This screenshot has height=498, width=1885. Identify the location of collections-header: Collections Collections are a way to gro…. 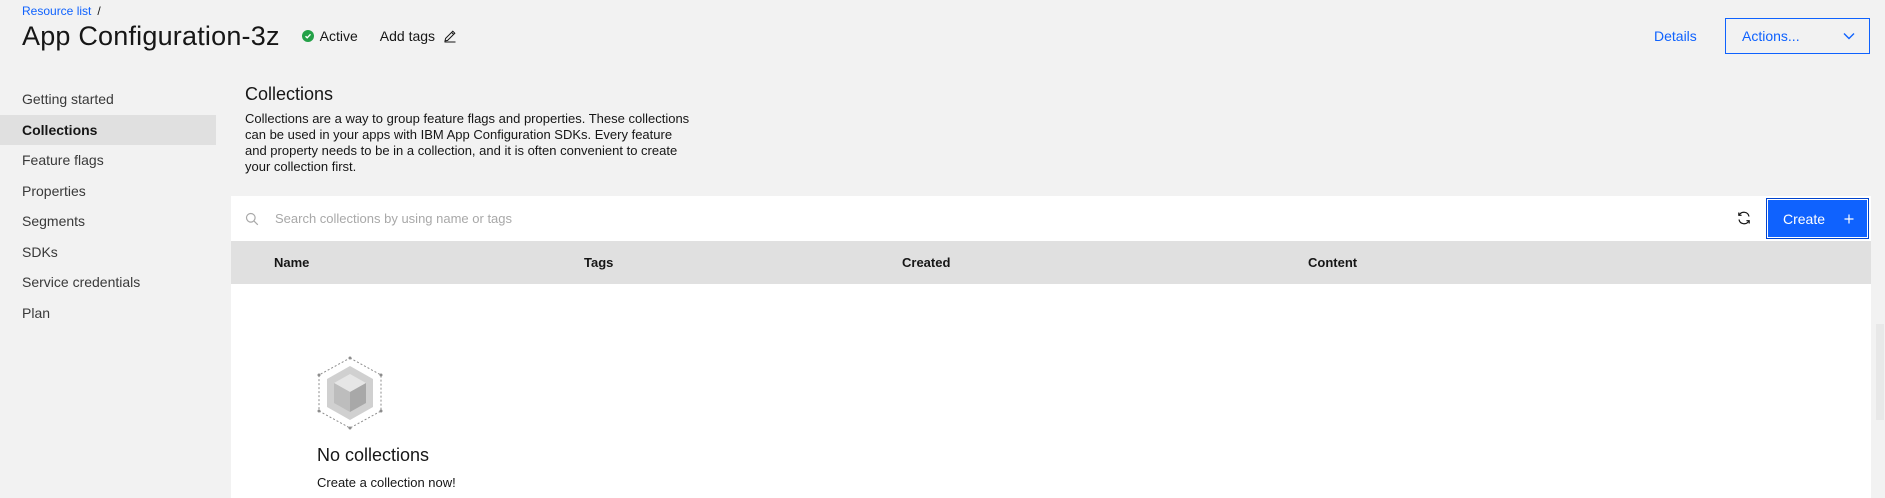
(470, 129).